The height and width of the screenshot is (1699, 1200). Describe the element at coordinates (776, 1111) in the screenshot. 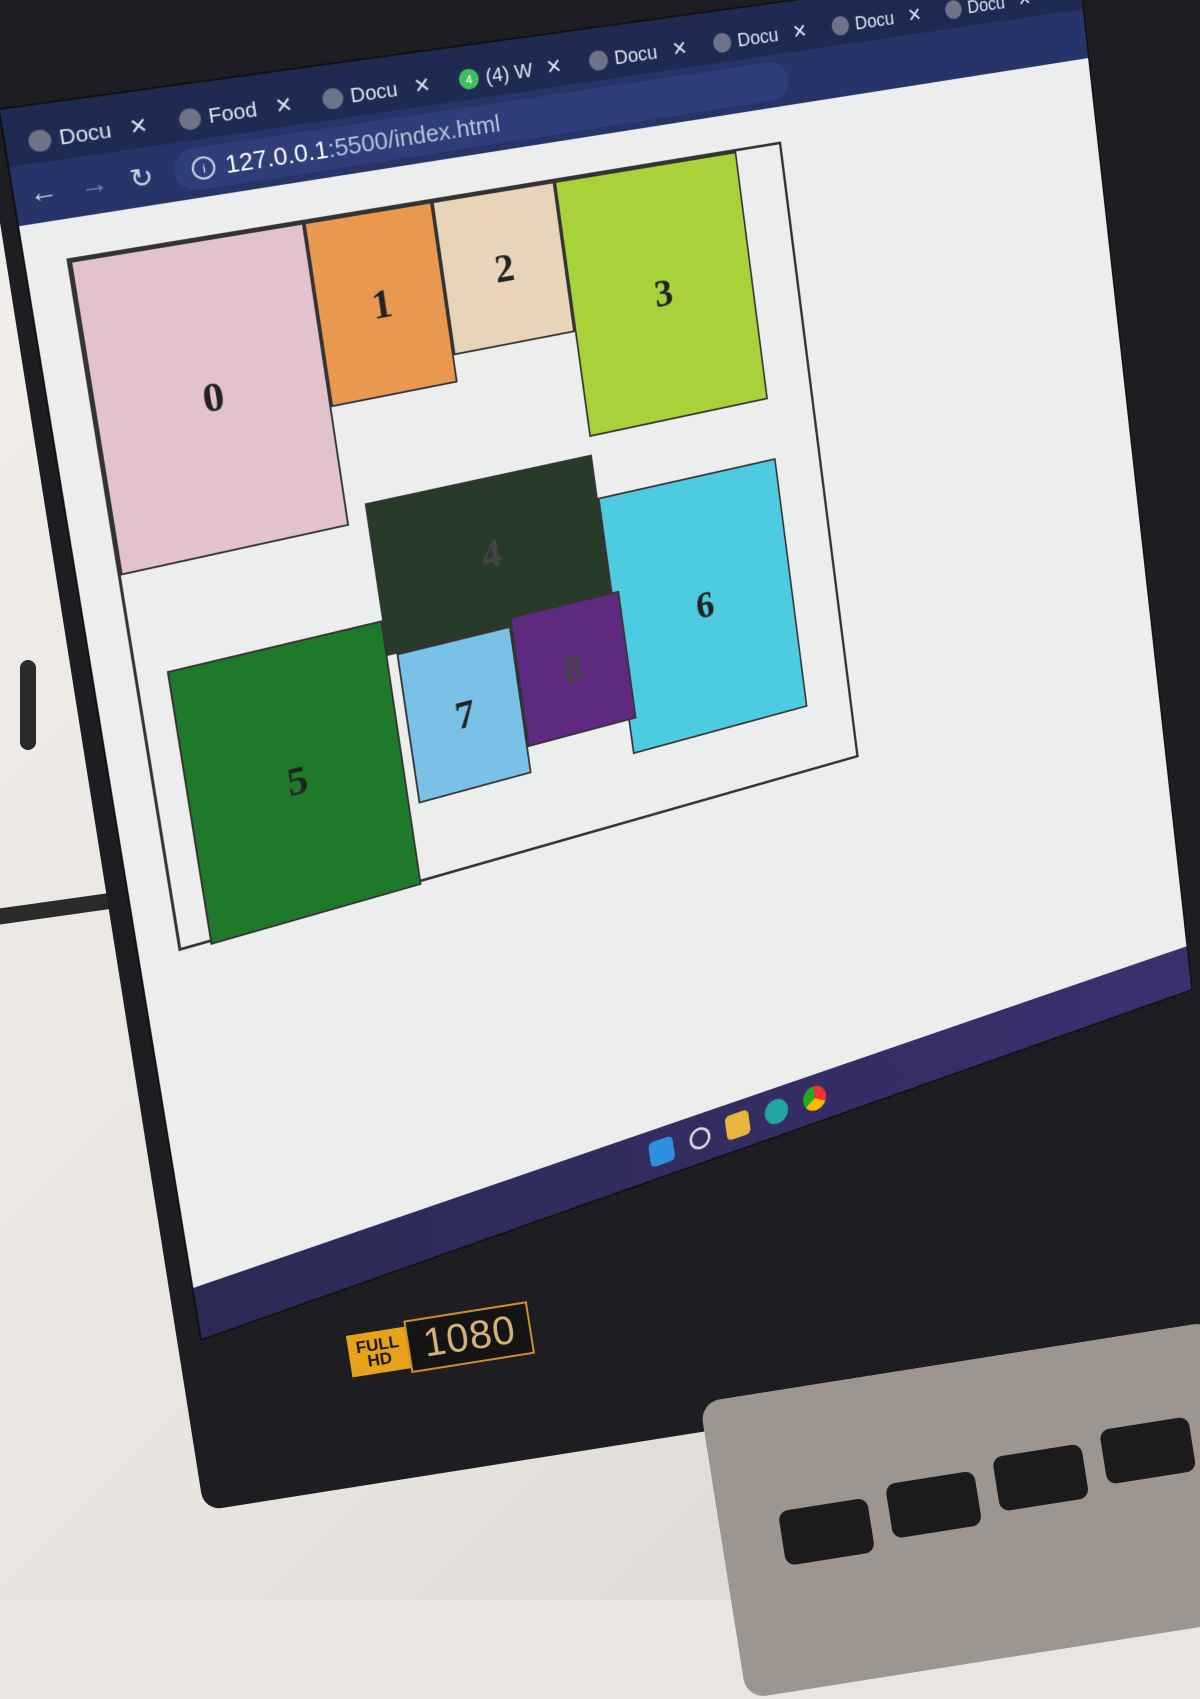

I see `edge-icon` at that location.